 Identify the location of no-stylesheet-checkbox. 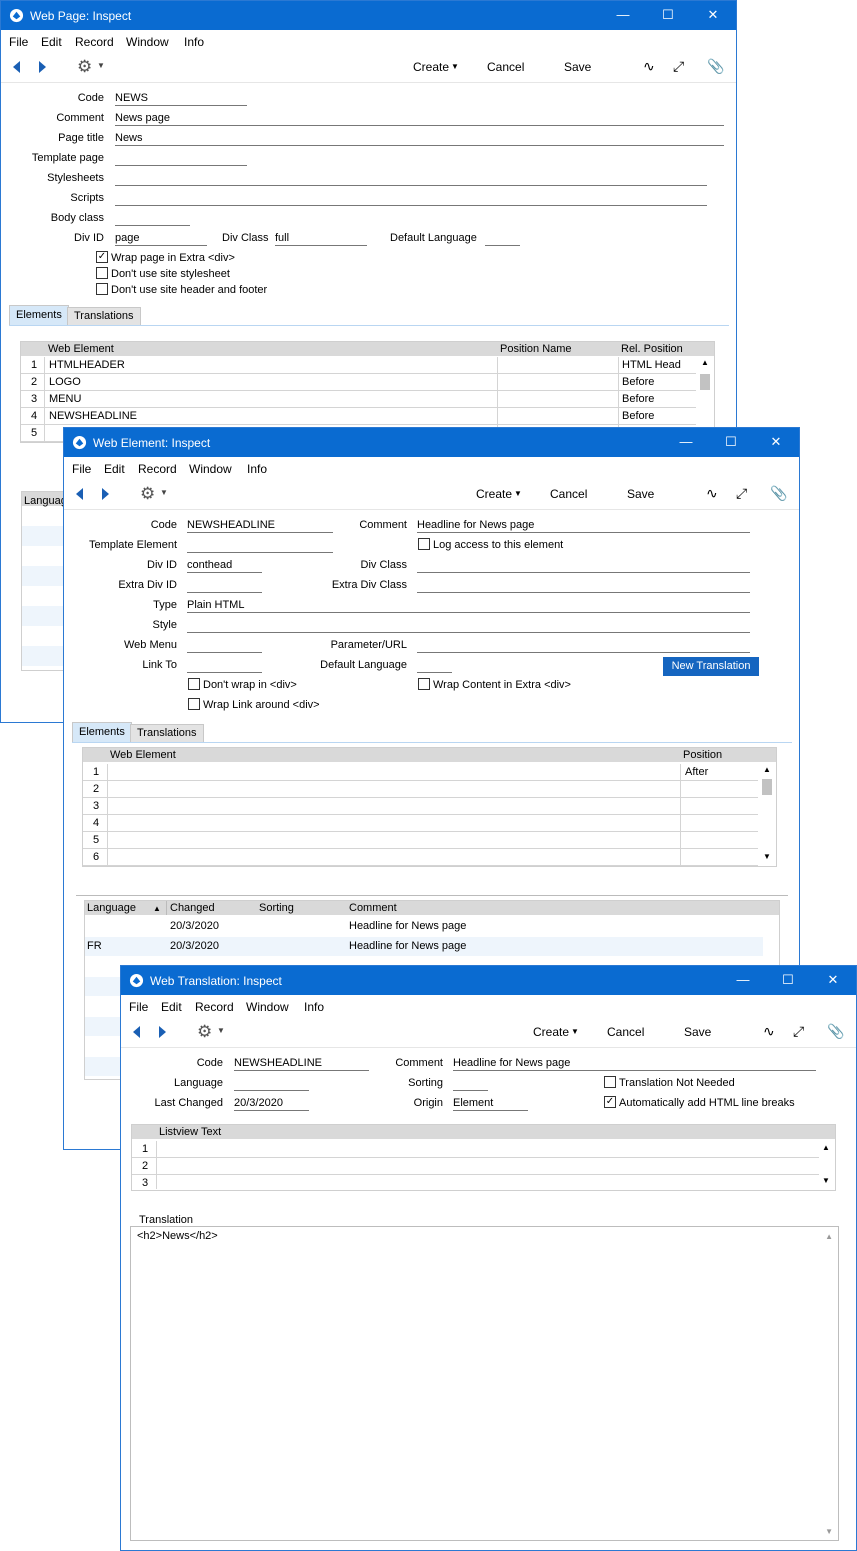
(102, 273).